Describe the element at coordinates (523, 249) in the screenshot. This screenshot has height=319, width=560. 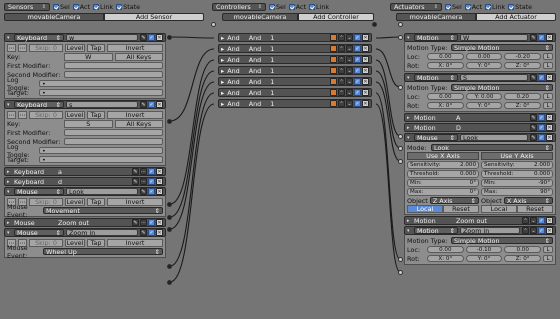
I see `loc-z-field: 0.00` at that location.